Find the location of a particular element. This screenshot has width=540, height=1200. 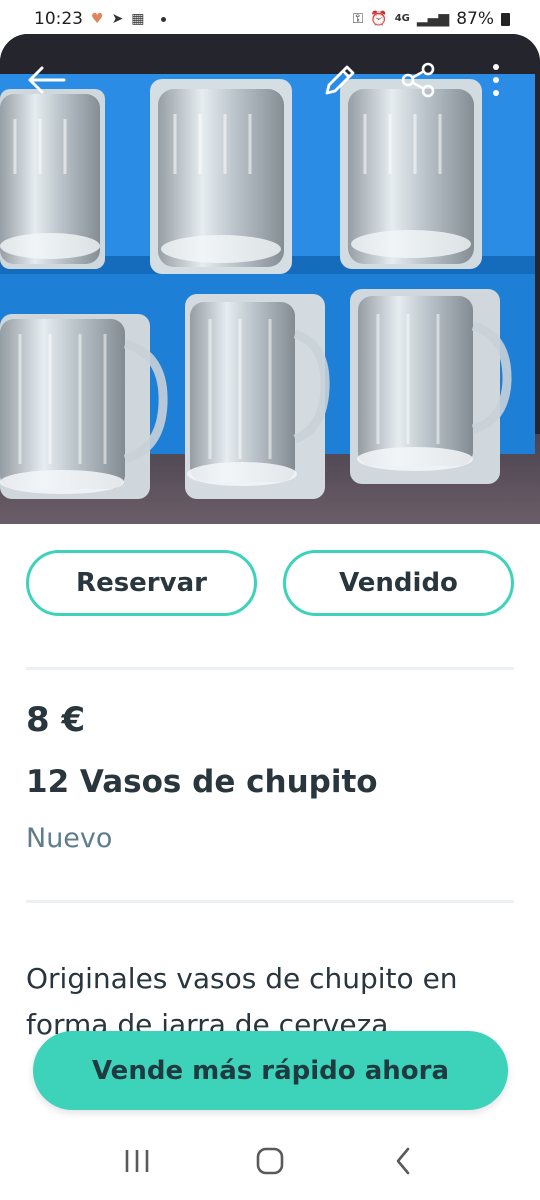

recent-apps-icon is located at coordinates (136, 1161).